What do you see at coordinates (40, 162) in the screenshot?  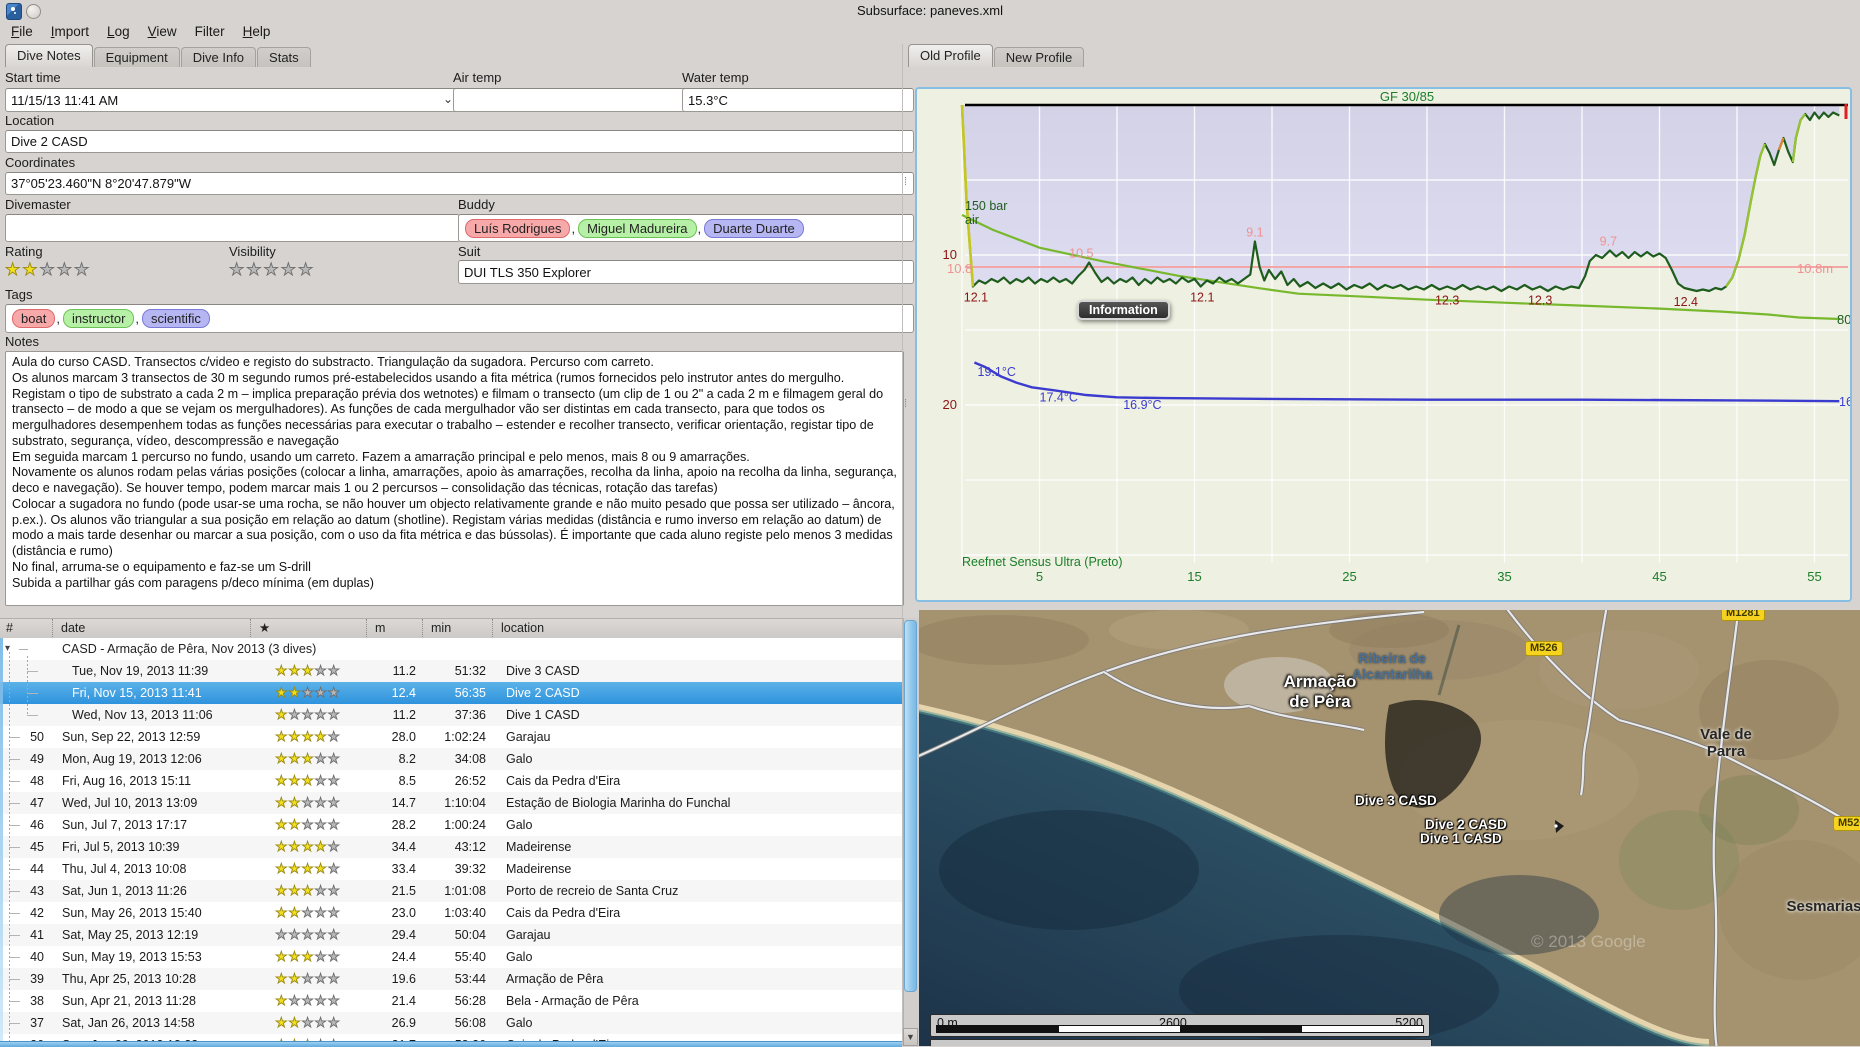 I see `coordinates-label: Coordinates` at bounding box center [40, 162].